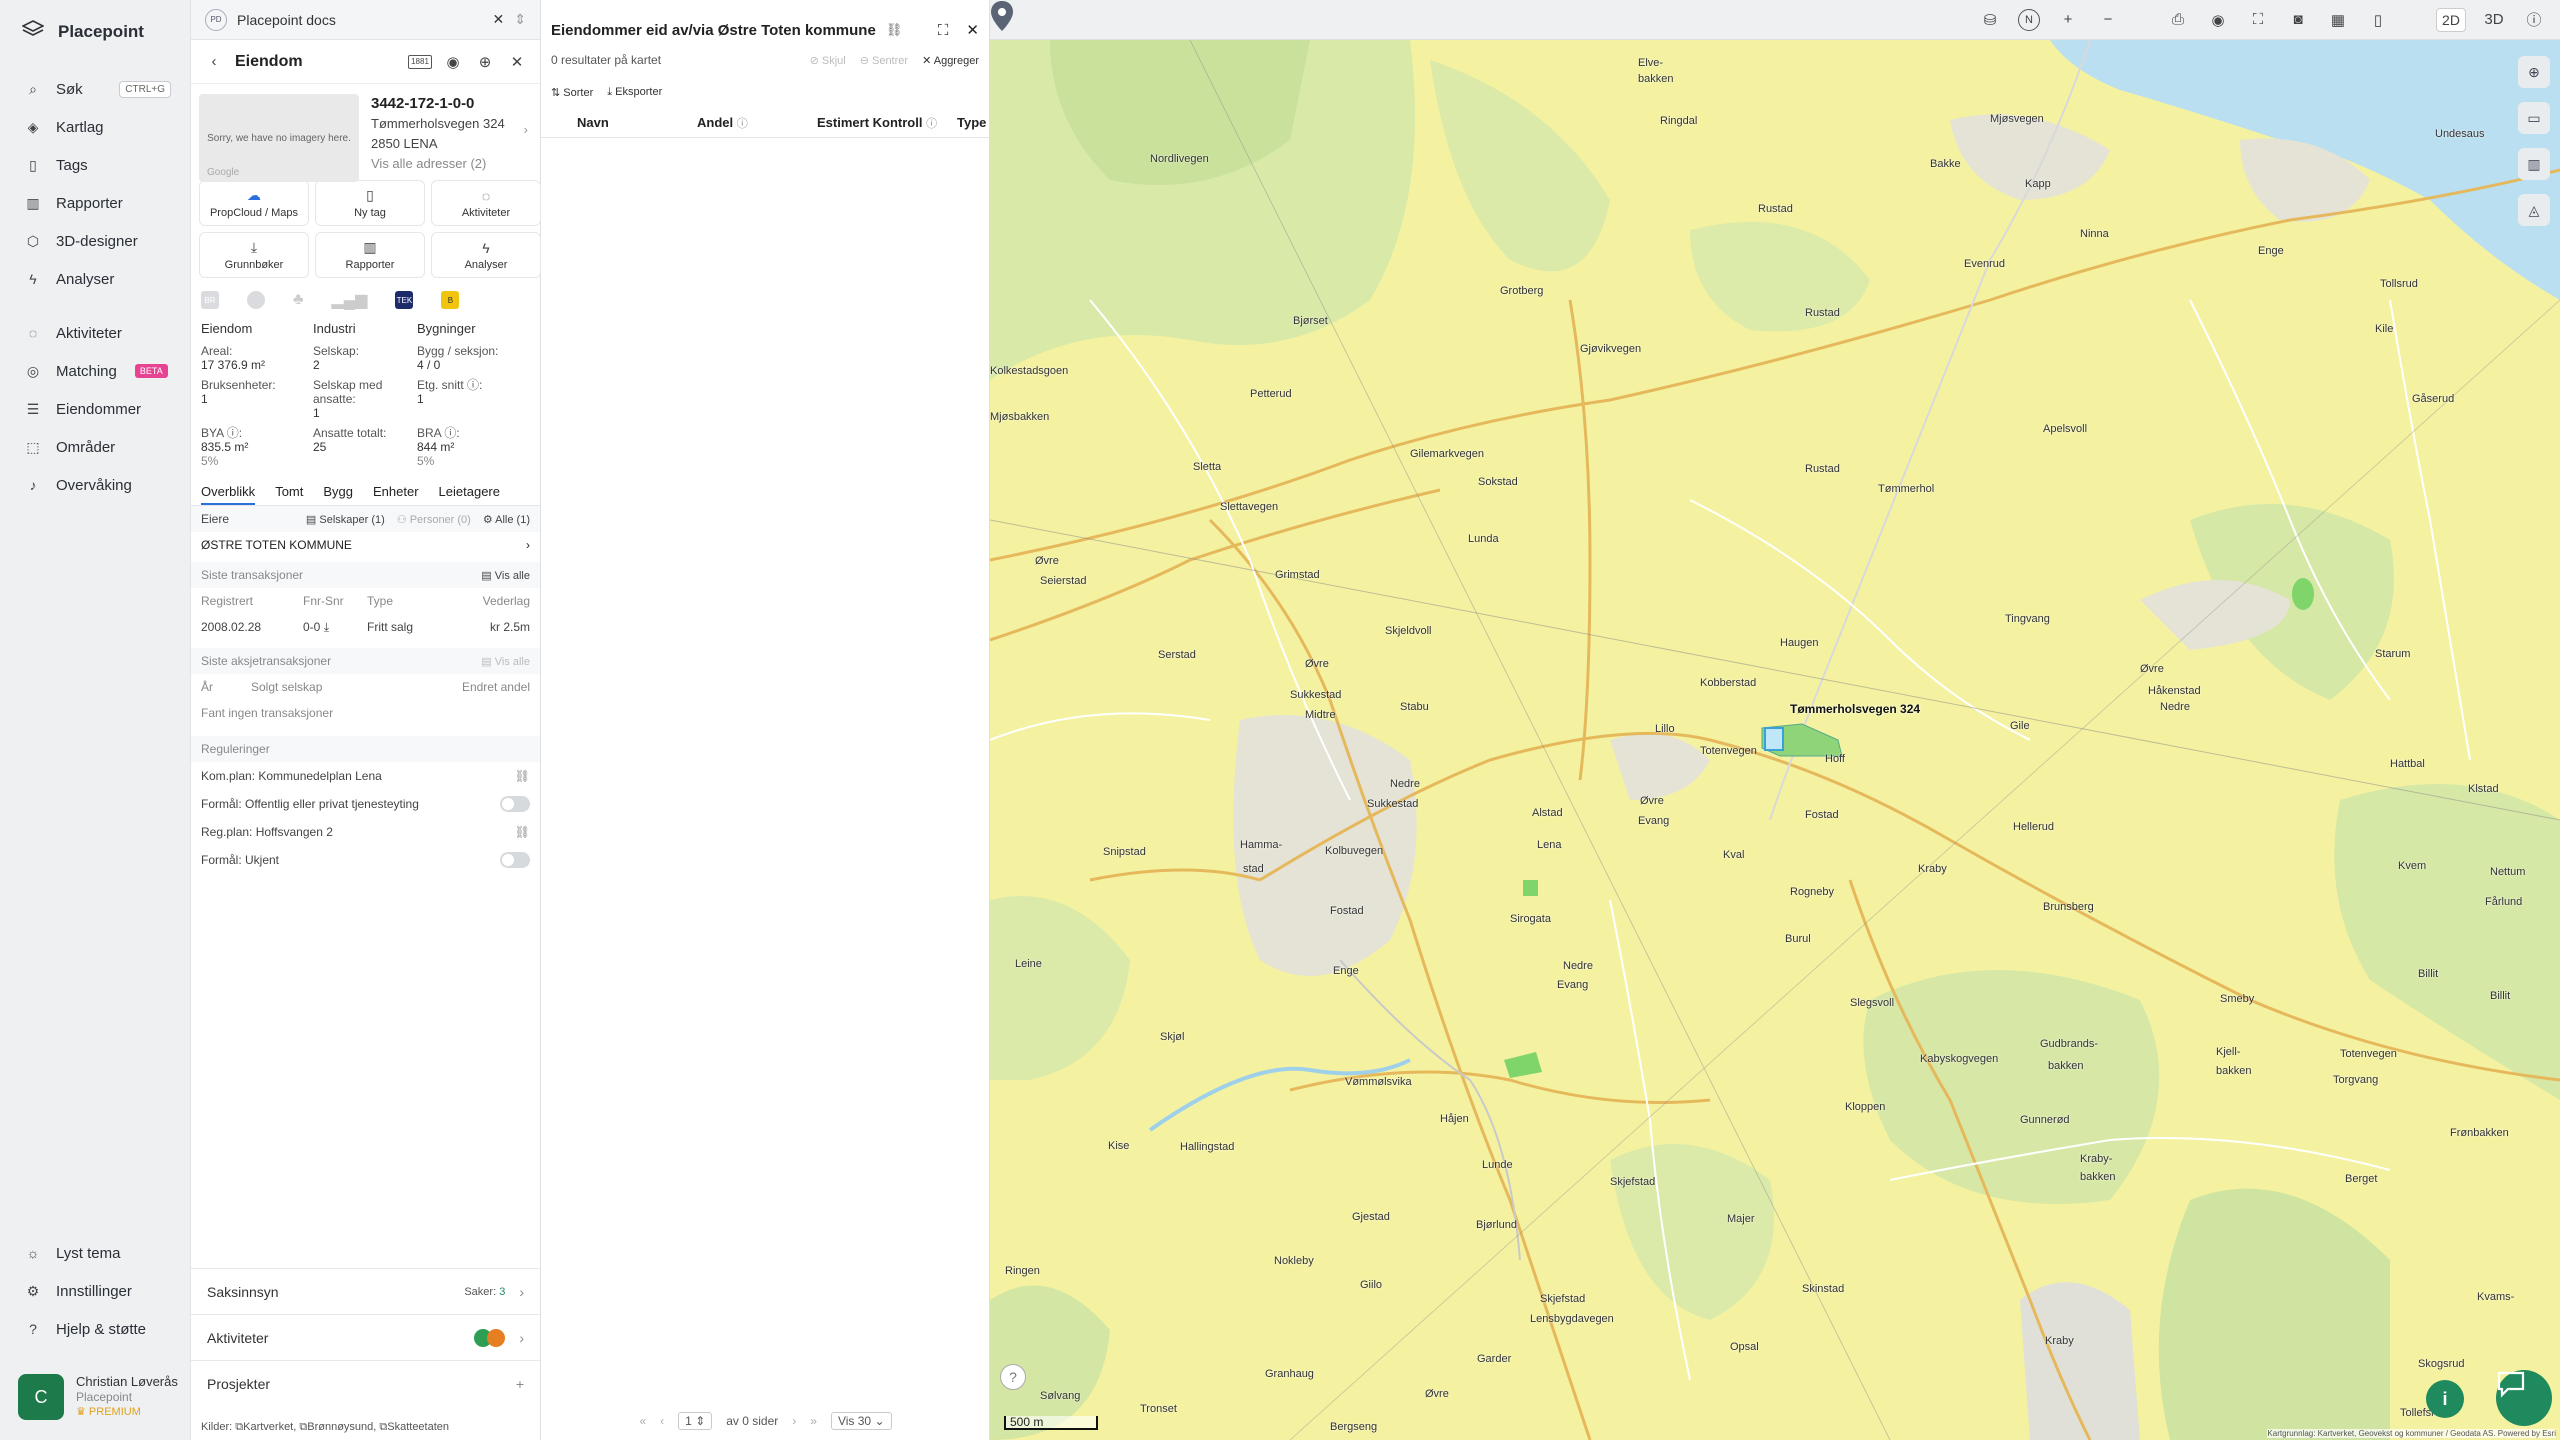  What do you see at coordinates (813, 1421) in the screenshot?
I see `last-page-icon: »` at bounding box center [813, 1421].